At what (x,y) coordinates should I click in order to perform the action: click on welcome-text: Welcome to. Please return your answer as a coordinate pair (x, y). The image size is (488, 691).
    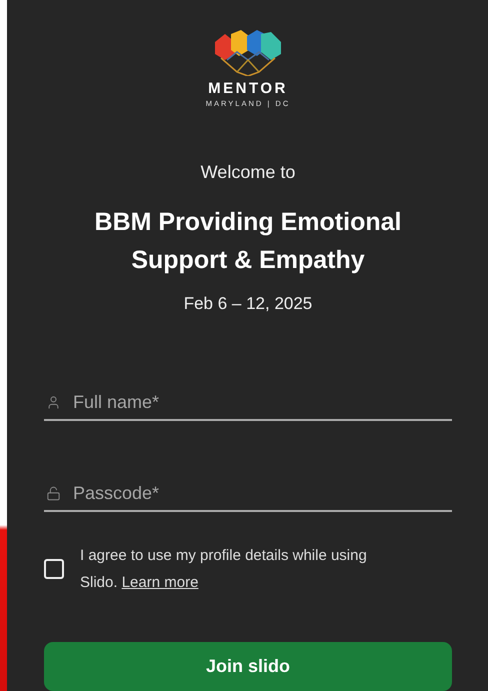
    Looking at the image, I should click on (248, 172).